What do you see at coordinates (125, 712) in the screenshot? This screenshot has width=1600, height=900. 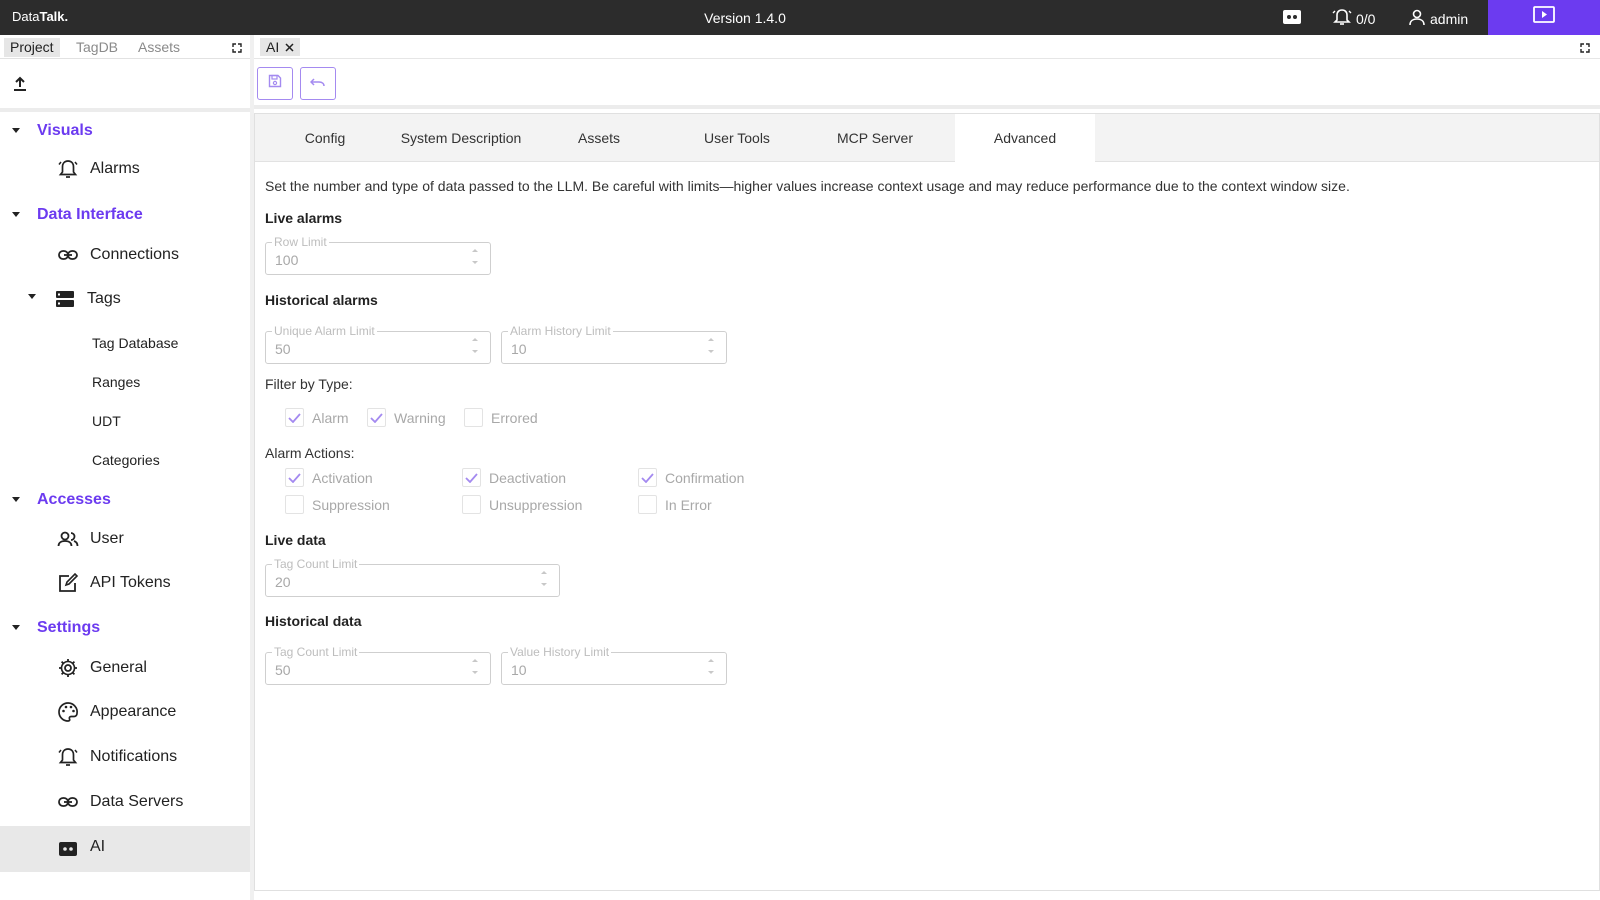 I see `tree-item-appearance: Appearance` at bounding box center [125, 712].